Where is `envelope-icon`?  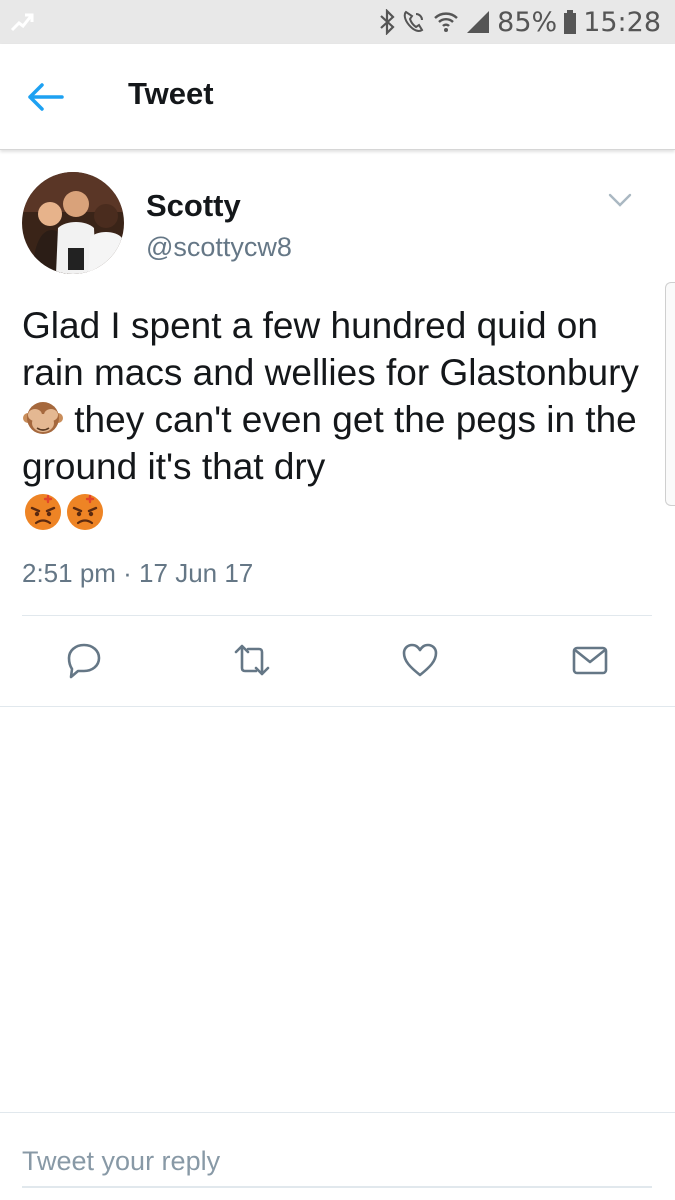
envelope-icon is located at coordinates (590, 660).